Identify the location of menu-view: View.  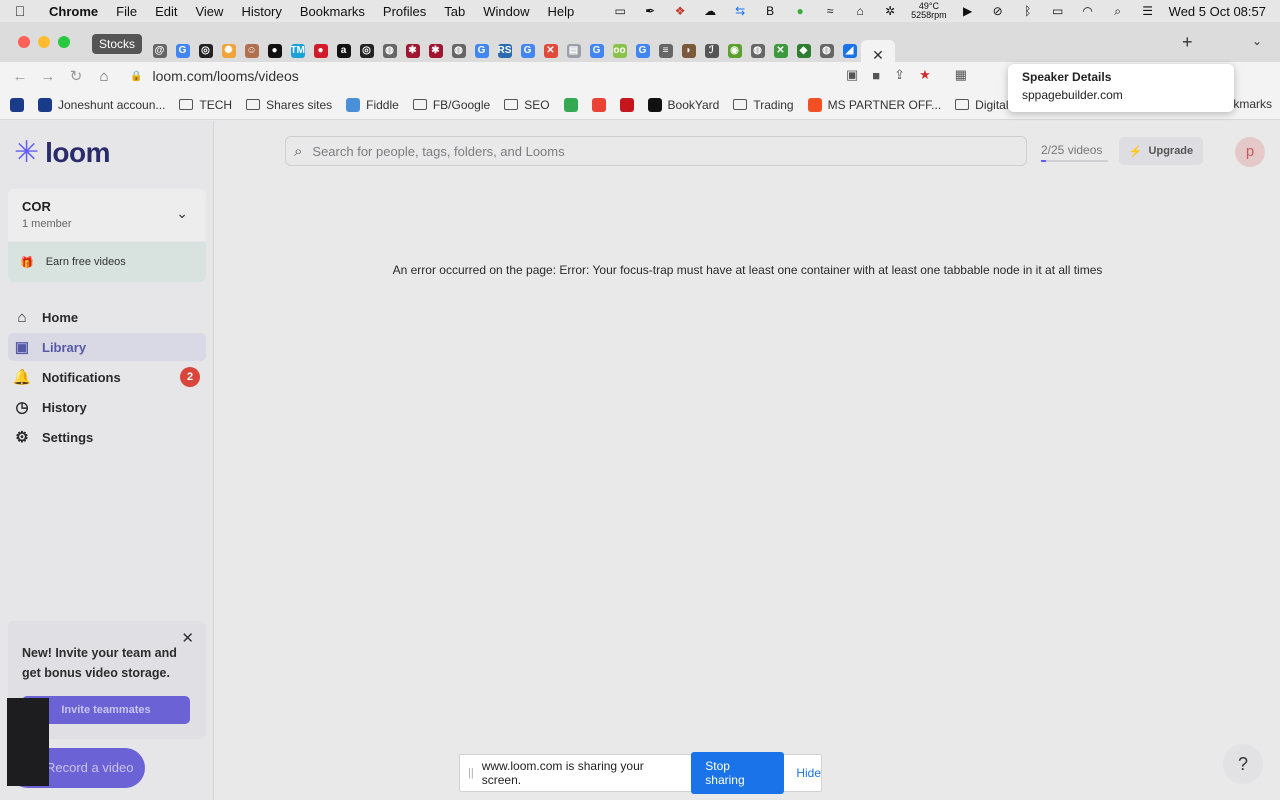
(209, 11).